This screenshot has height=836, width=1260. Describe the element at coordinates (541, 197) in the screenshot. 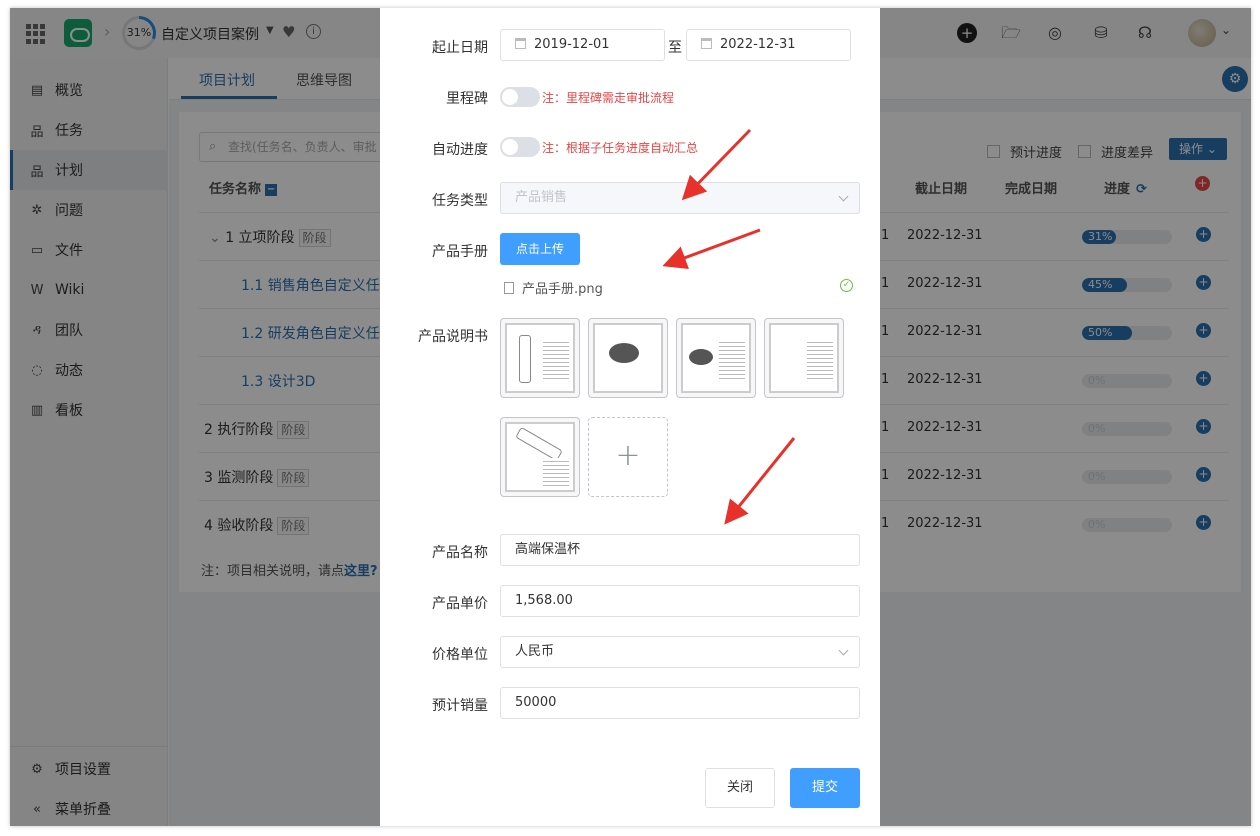

I see `task-type-value: 产品销售` at that location.